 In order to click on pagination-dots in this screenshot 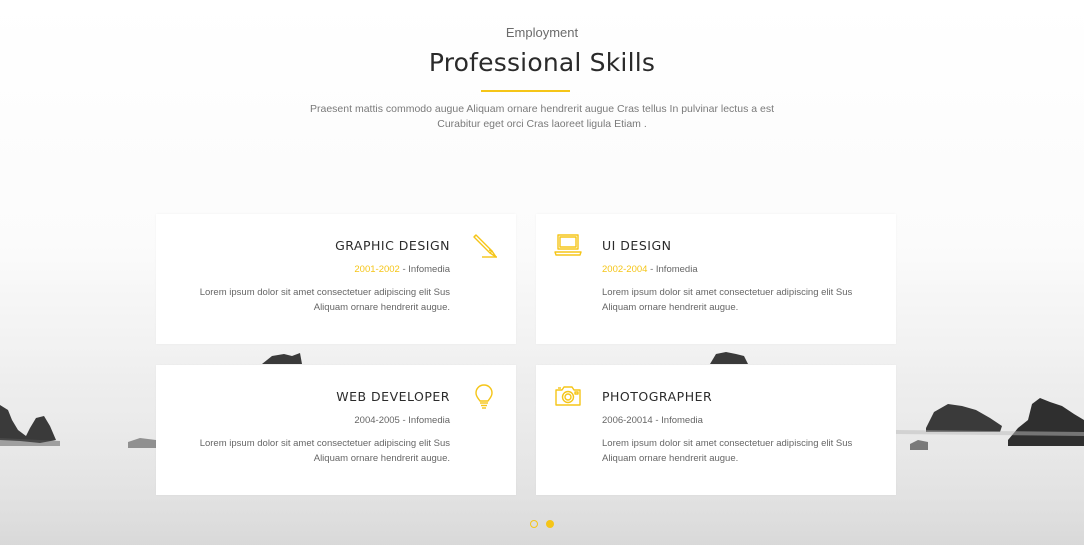, I will do `click(542, 524)`.